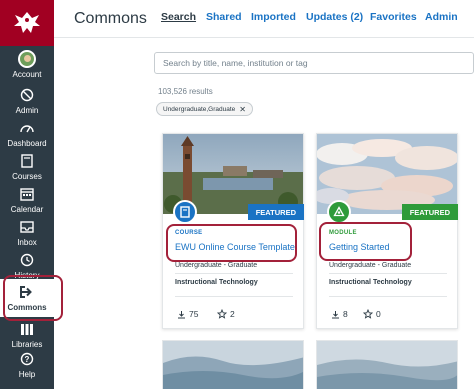 Image resolution: width=474 pixels, height=389 pixels. Describe the element at coordinates (178, 17) in the screenshot. I see `tab-search: Search` at that location.